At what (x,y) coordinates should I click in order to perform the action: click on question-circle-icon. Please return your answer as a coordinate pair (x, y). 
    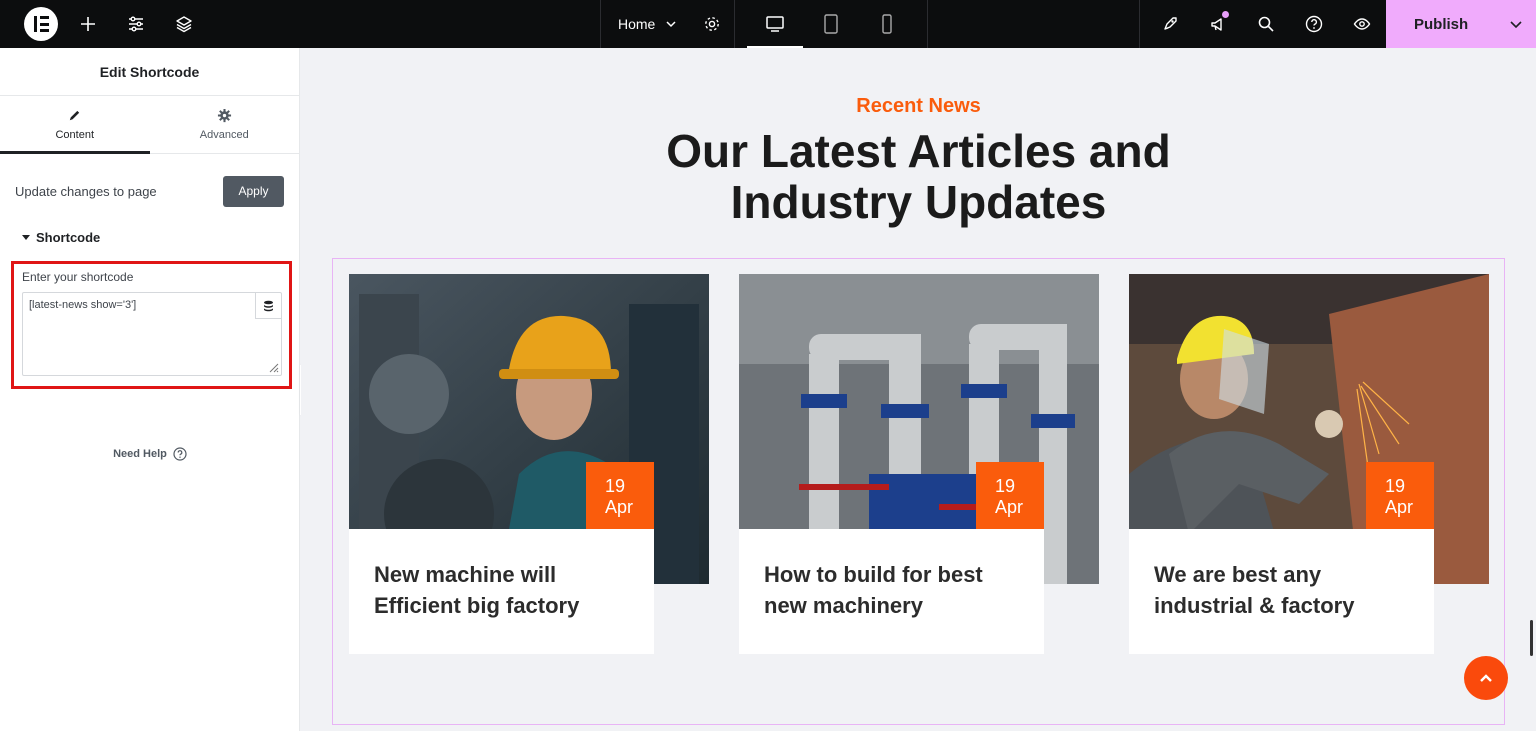
    Looking at the image, I should click on (180, 454).